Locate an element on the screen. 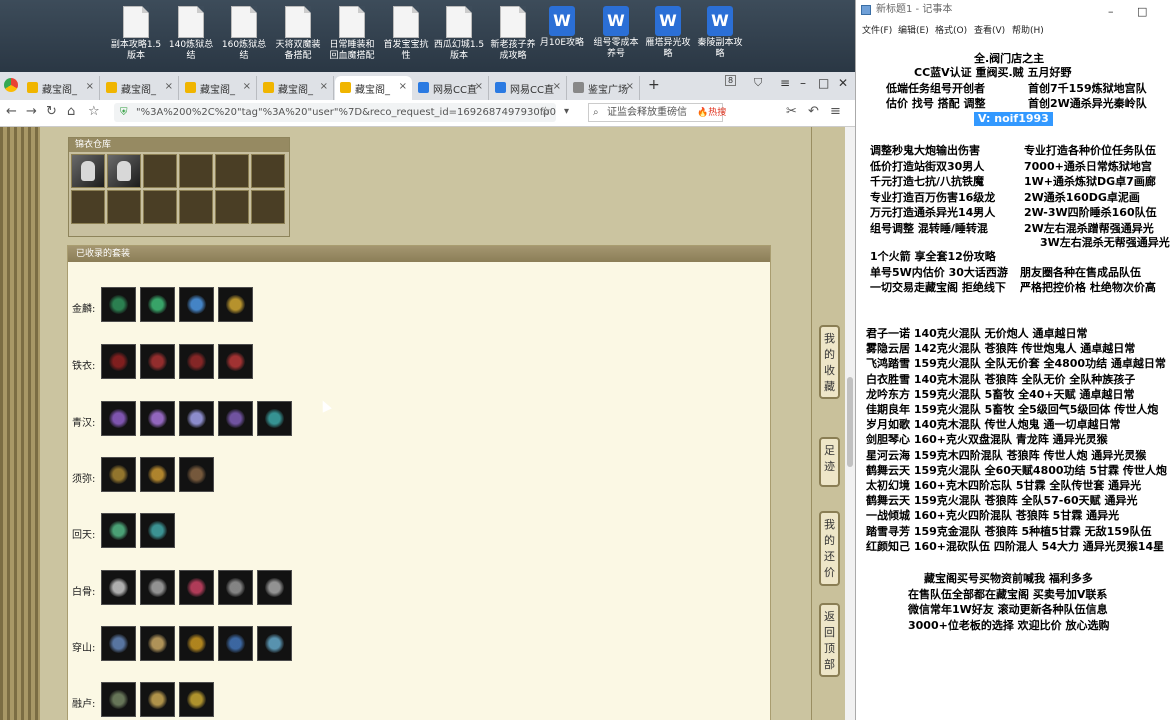 The image size is (1172, 720). bookmark-star-icon: ☆ is located at coordinates (94, 111).